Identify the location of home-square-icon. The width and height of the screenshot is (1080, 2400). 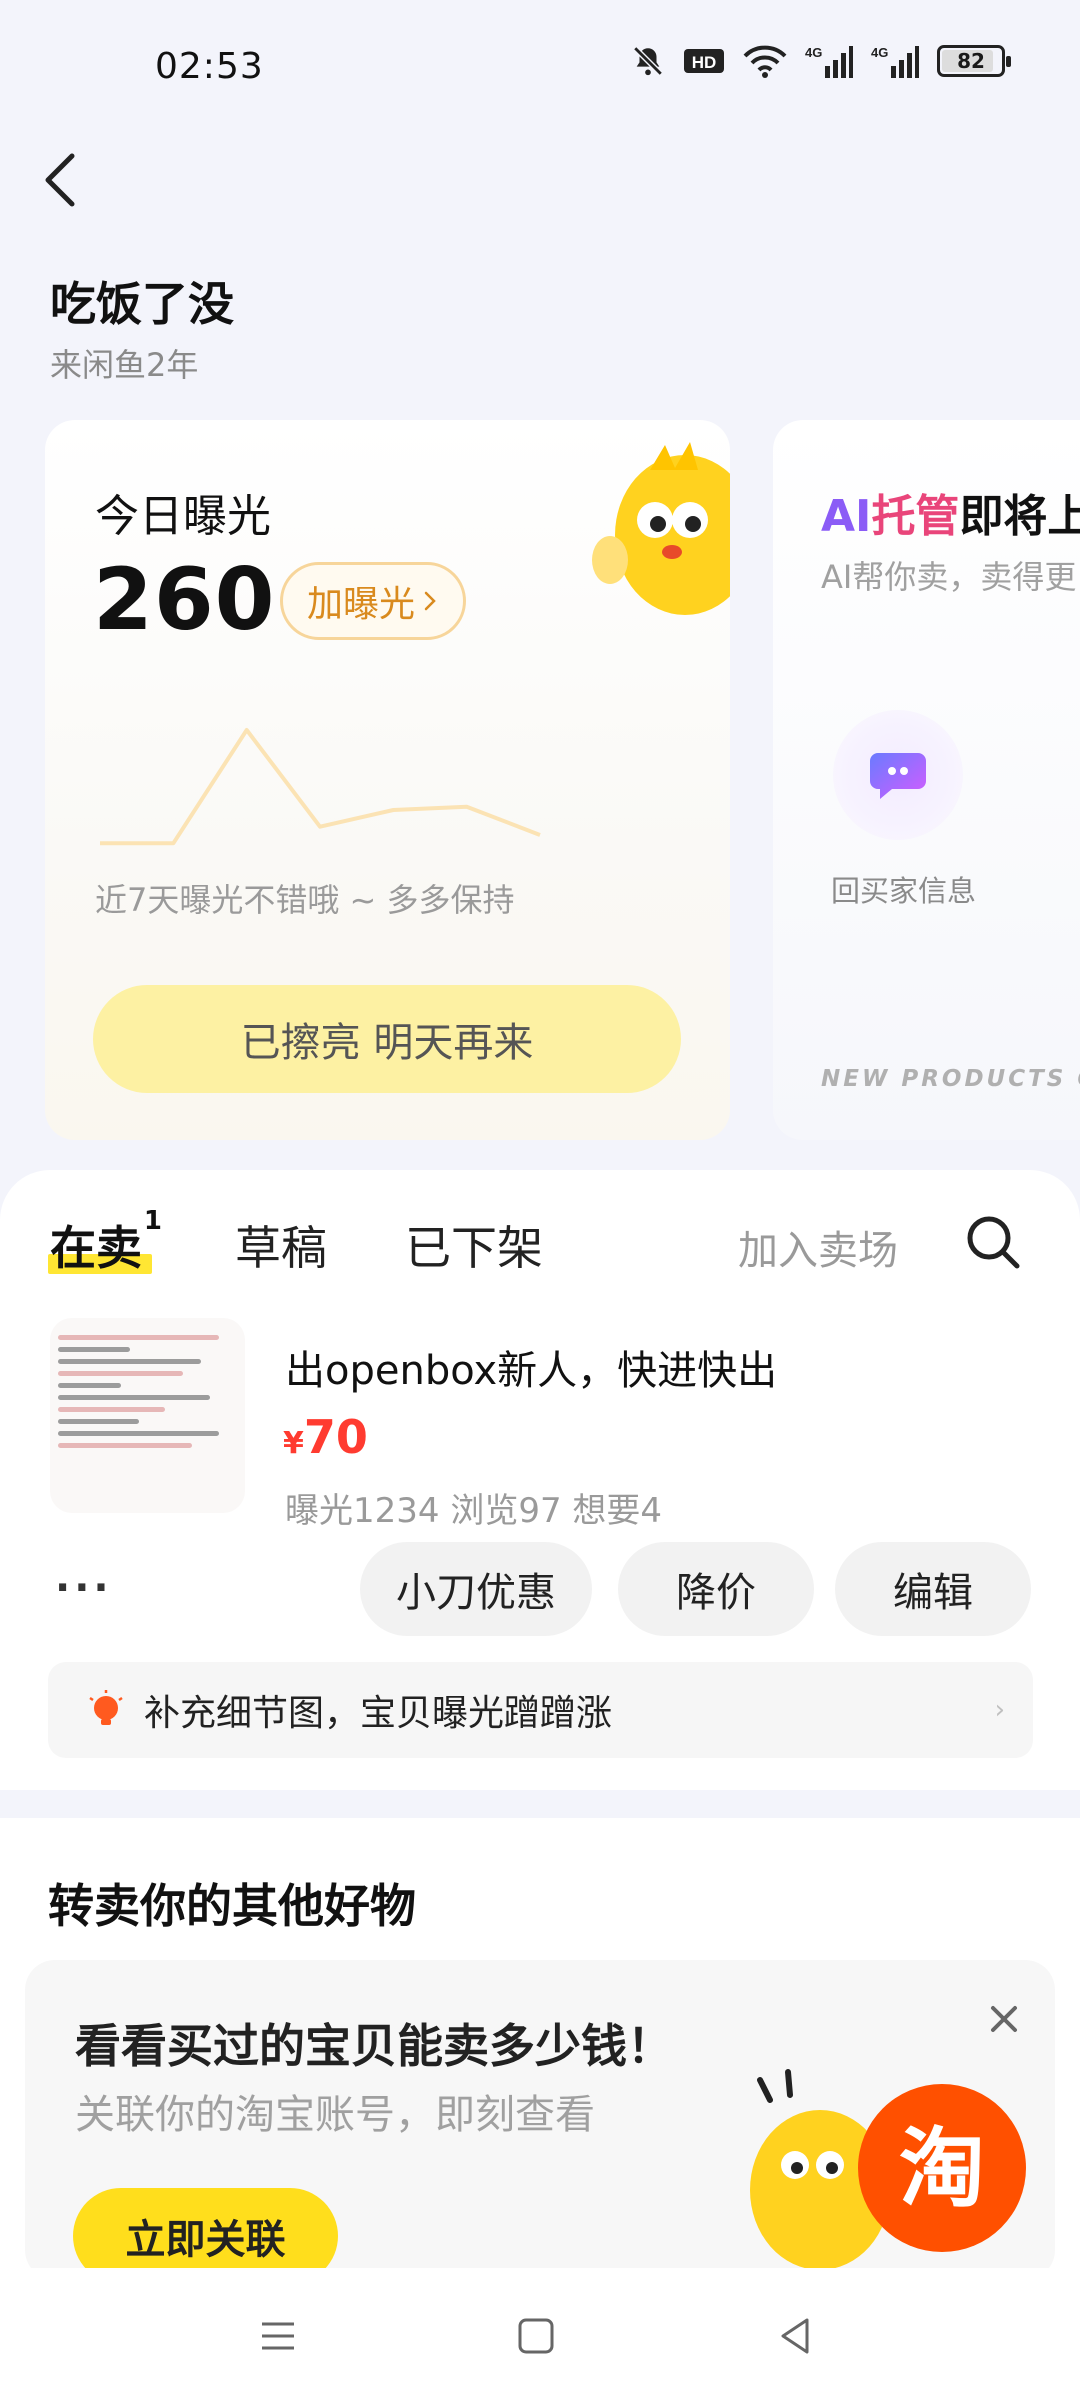
(536, 2336).